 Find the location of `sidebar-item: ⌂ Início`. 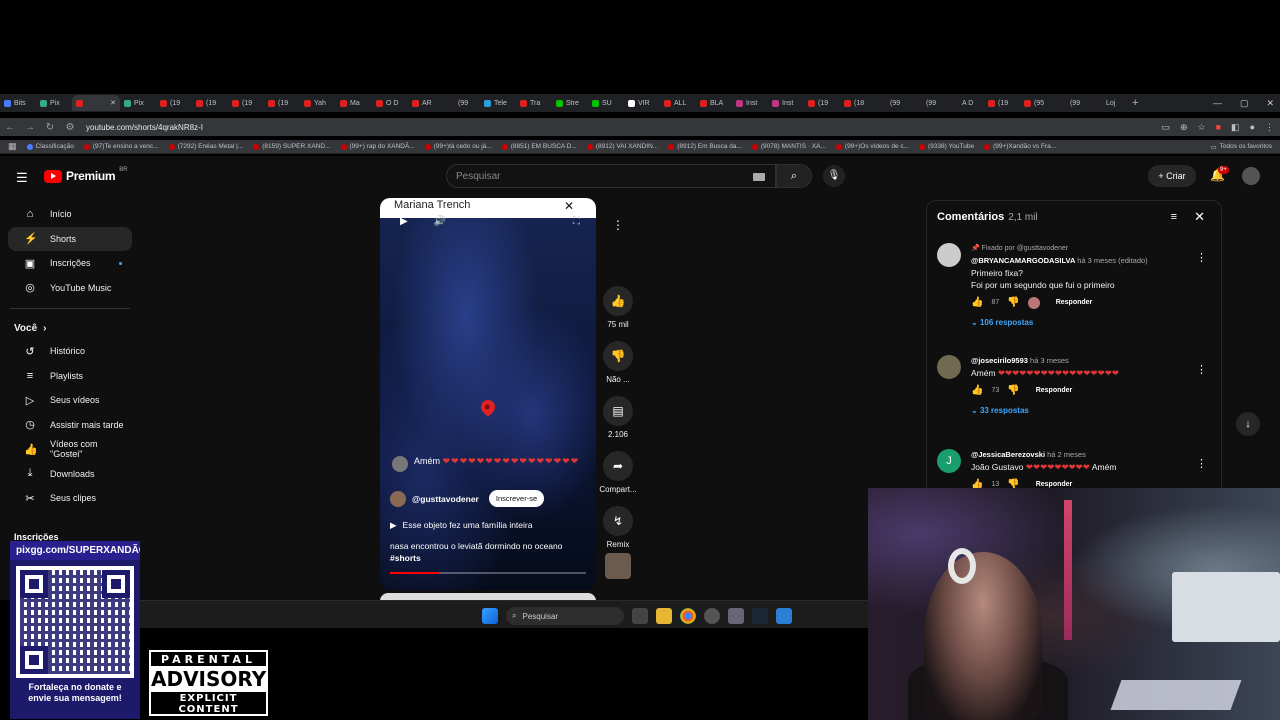

sidebar-item: ⌂ Início is located at coordinates (70, 214).